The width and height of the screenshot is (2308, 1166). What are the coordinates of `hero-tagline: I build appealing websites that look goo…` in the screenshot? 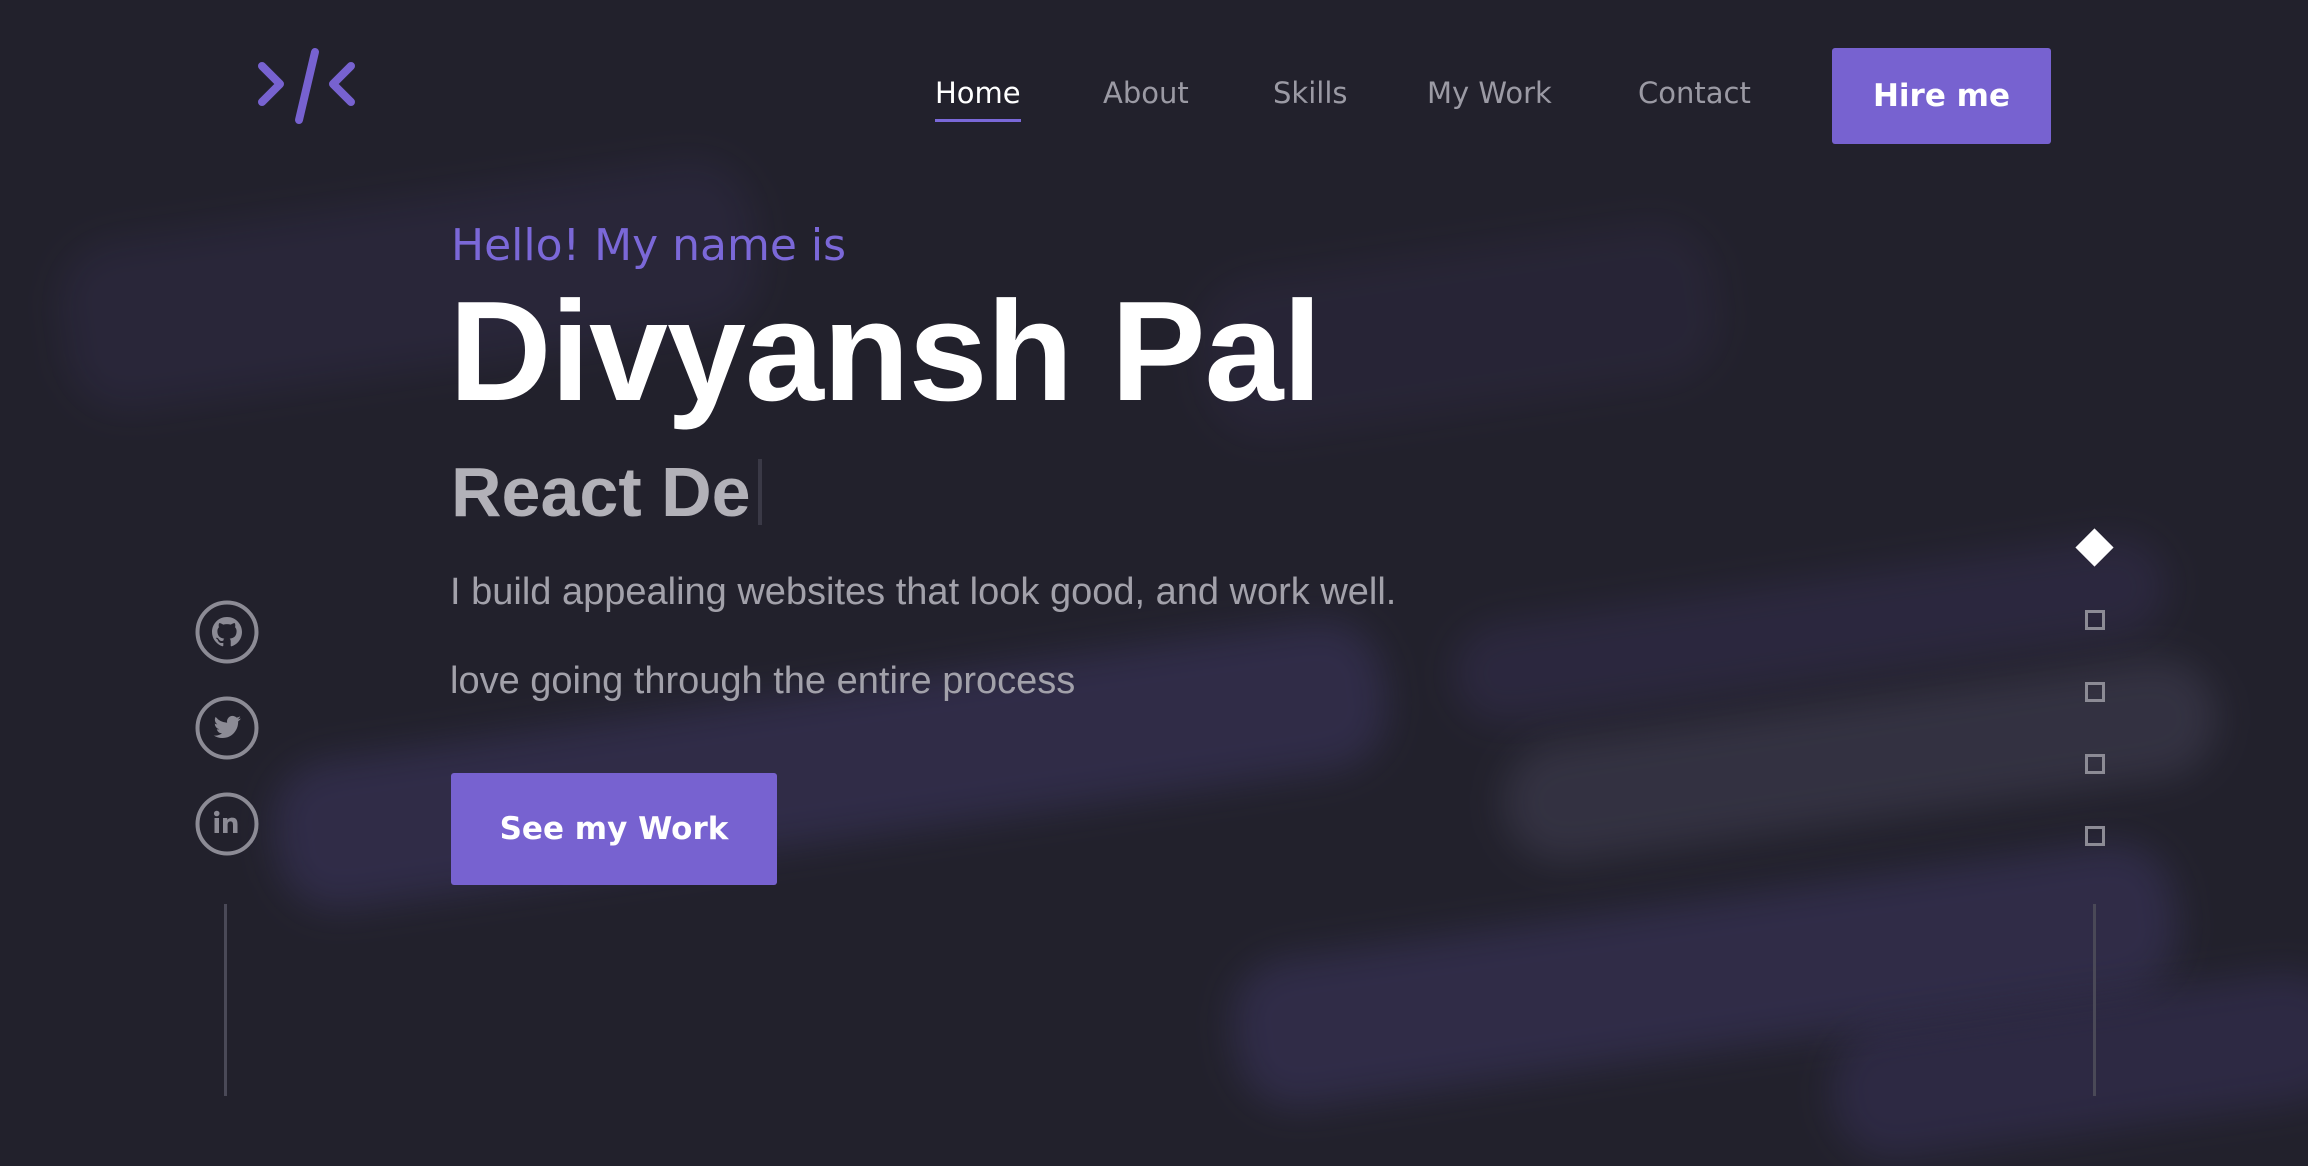 It's located at (923, 592).